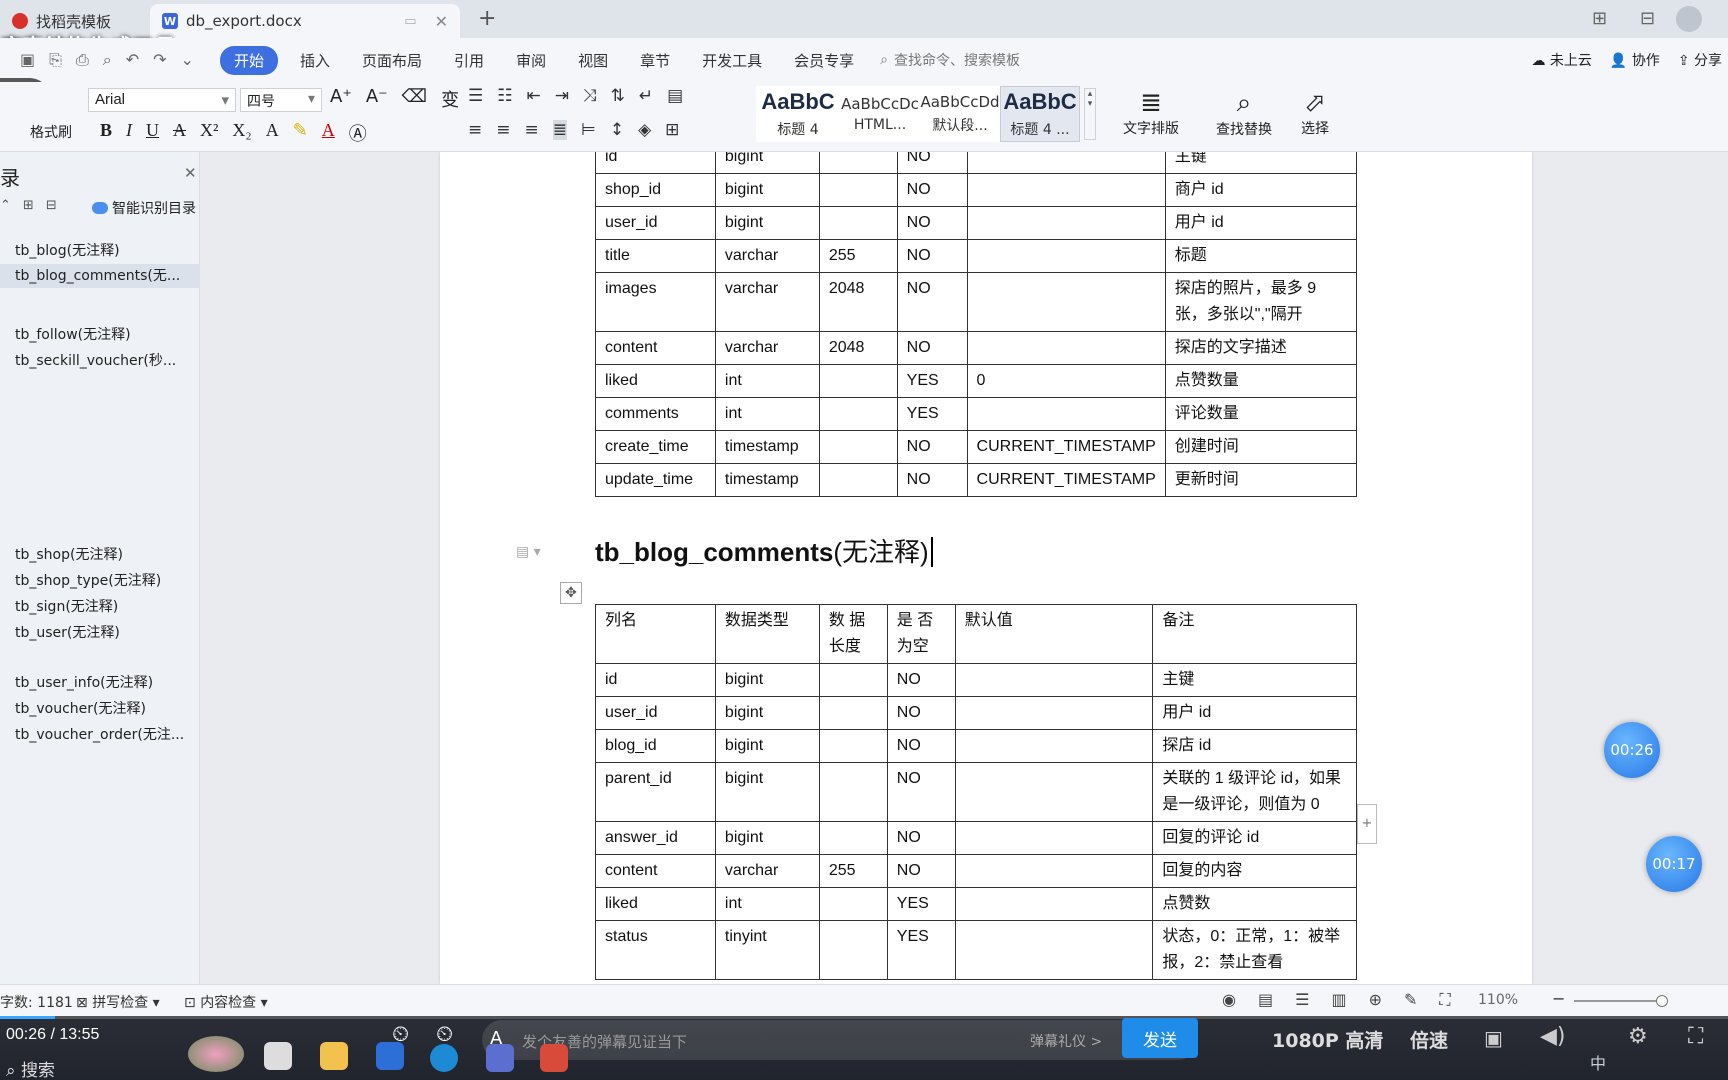 This screenshot has width=1728, height=1080. Describe the element at coordinates (1254, 713) in the screenshot. I see `tb-blog-comments-cell: 用户 id` at that location.